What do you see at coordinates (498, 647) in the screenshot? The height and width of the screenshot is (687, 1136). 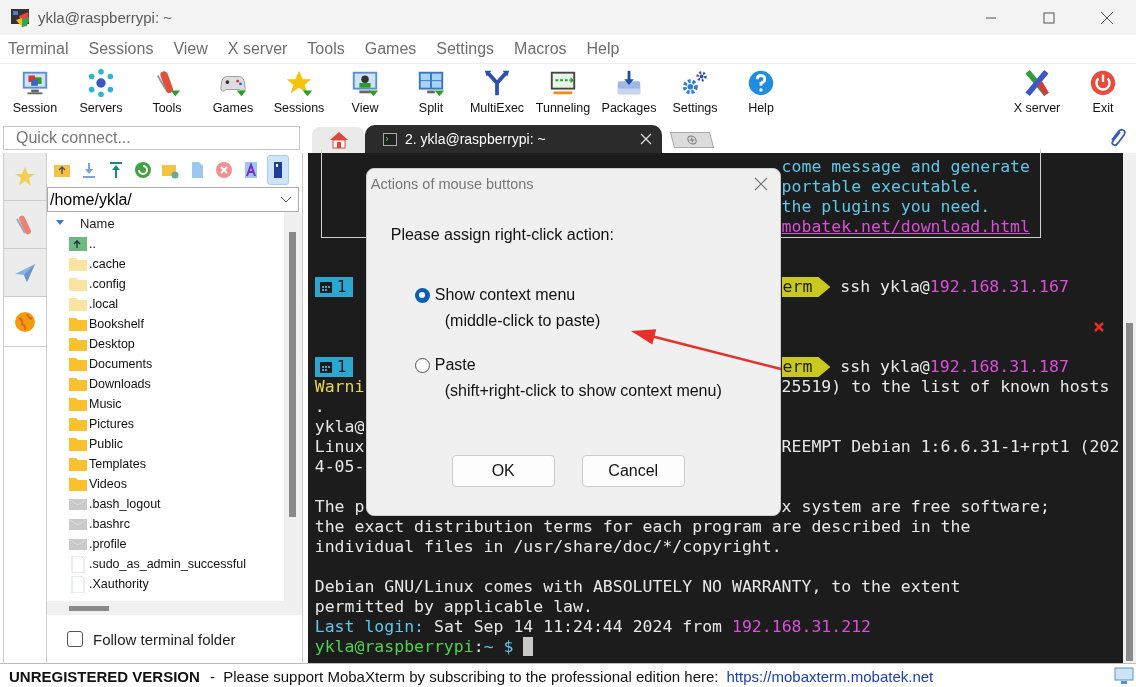 I see `terminal-text: ~ $` at bounding box center [498, 647].